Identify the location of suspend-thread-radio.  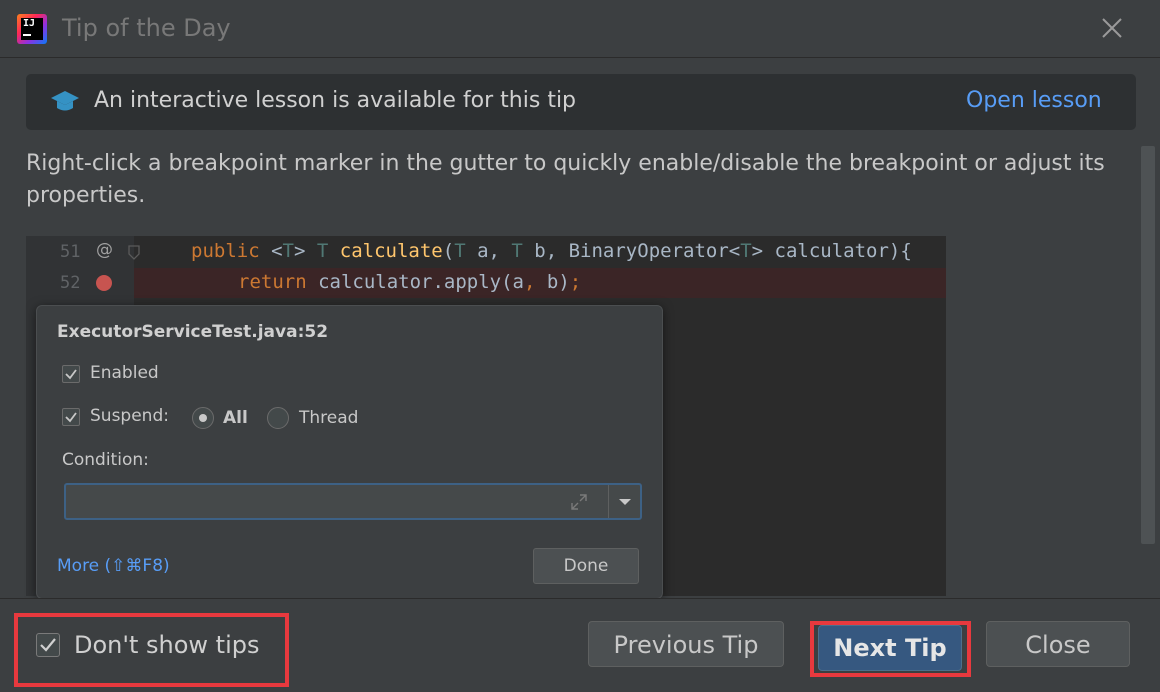
(278, 418).